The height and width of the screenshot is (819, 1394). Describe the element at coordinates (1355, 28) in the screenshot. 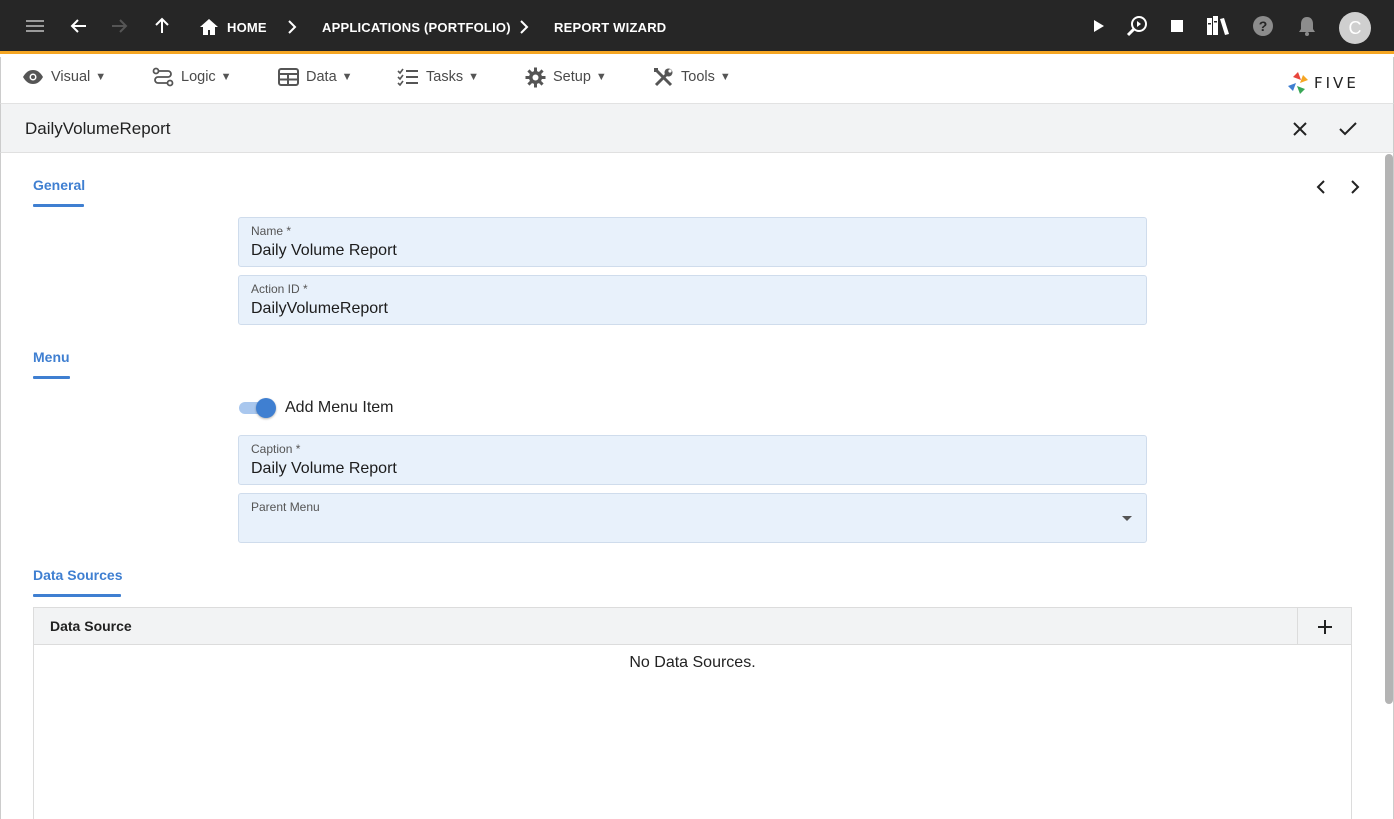

I see `avatar: C` at that location.